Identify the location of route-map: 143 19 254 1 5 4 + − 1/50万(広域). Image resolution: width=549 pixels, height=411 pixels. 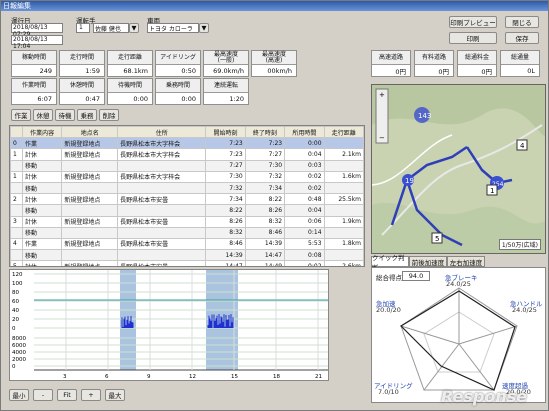
(458, 169).